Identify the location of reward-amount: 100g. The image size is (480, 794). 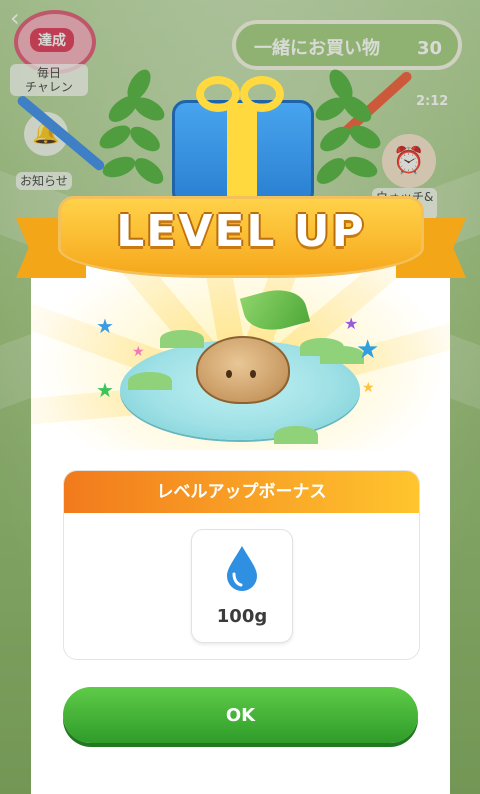
(242, 616).